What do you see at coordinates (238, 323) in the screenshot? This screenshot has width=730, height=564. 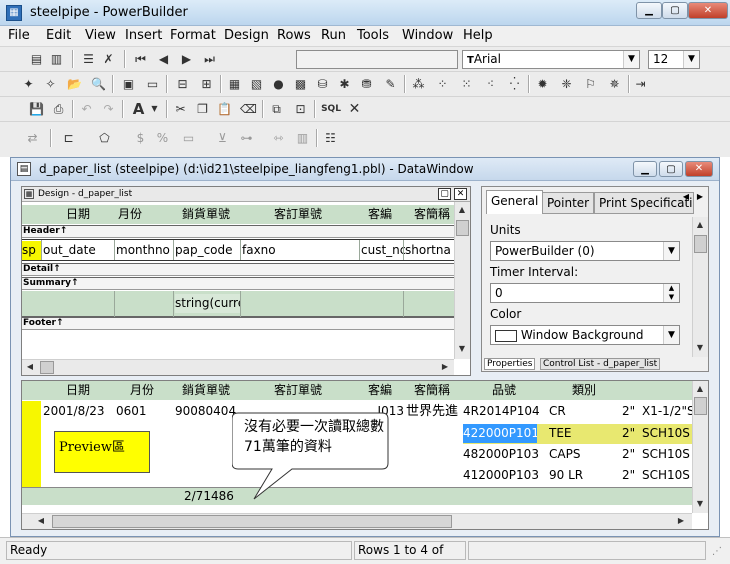 I see `footer-band: Footer↑` at bounding box center [238, 323].